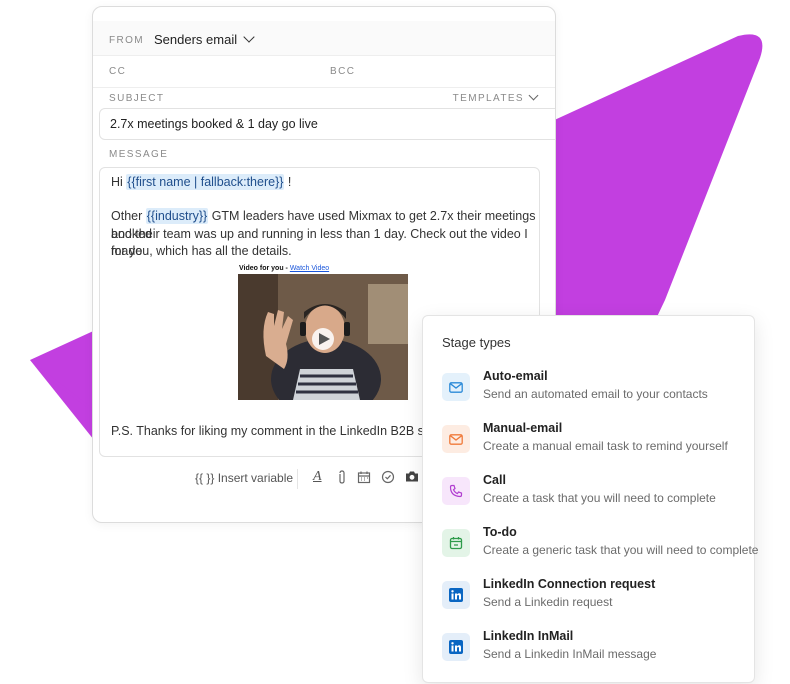 This screenshot has width=790, height=684. What do you see at coordinates (488, 98) in the screenshot?
I see `templates-label: TEMPLATES` at bounding box center [488, 98].